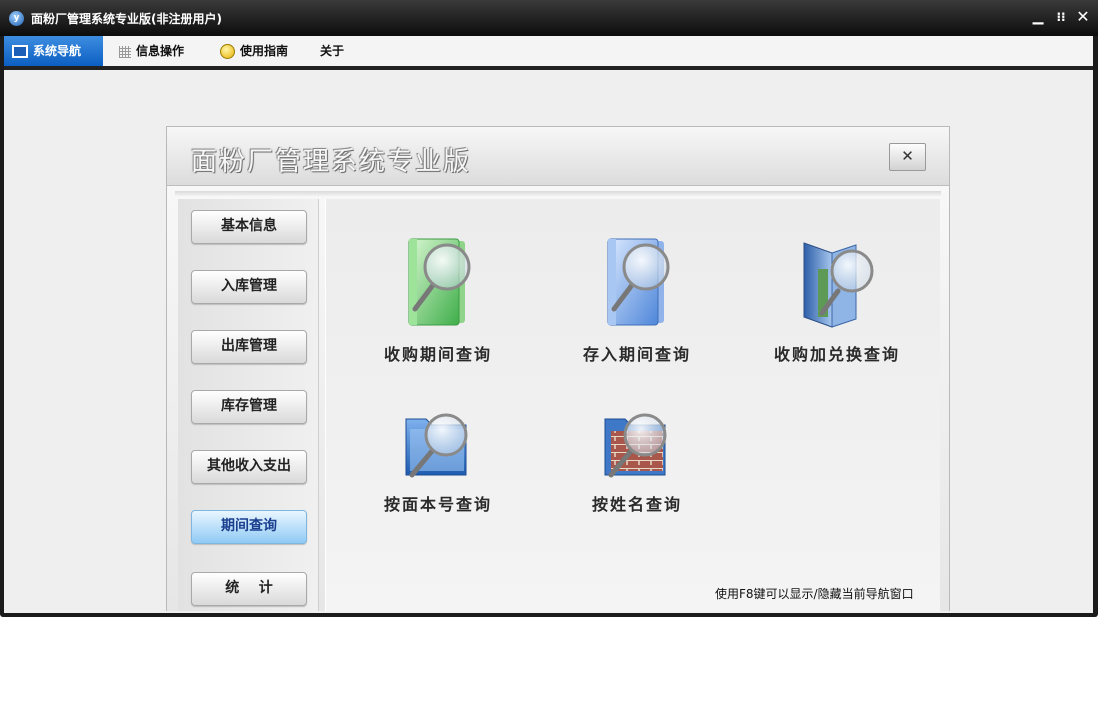 The width and height of the screenshot is (1099, 723). Describe the element at coordinates (836, 354) in the screenshot. I see `query-label: 收购加兑换查询` at that location.